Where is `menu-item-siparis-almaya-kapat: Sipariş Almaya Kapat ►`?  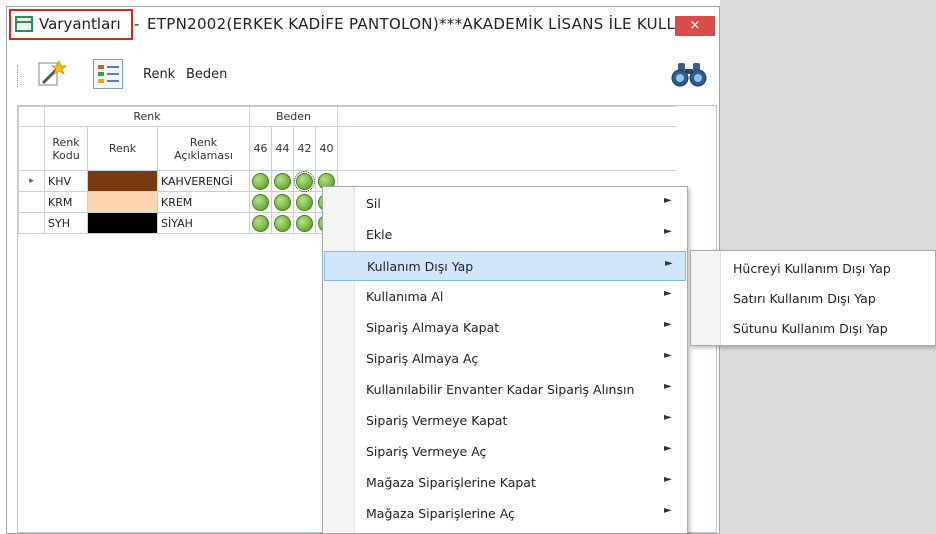 menu-item-siparis-almaya-kapat: Sipariş Almaya Kapat ► is located at coordinates (505, 328).